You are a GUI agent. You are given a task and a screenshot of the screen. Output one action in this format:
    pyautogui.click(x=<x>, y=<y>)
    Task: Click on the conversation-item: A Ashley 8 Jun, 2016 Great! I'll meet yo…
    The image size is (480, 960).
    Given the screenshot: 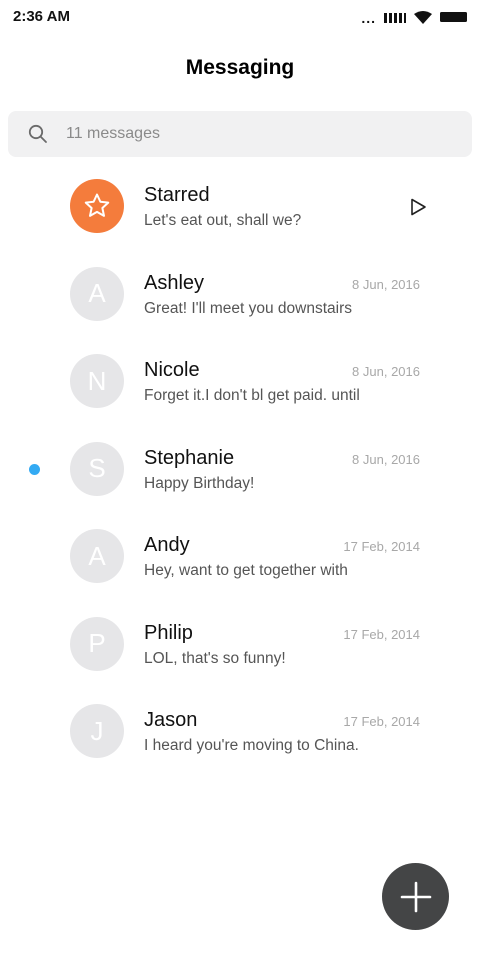 What is the action you would take?
    pyautogui.click(x=240, y=294)
    